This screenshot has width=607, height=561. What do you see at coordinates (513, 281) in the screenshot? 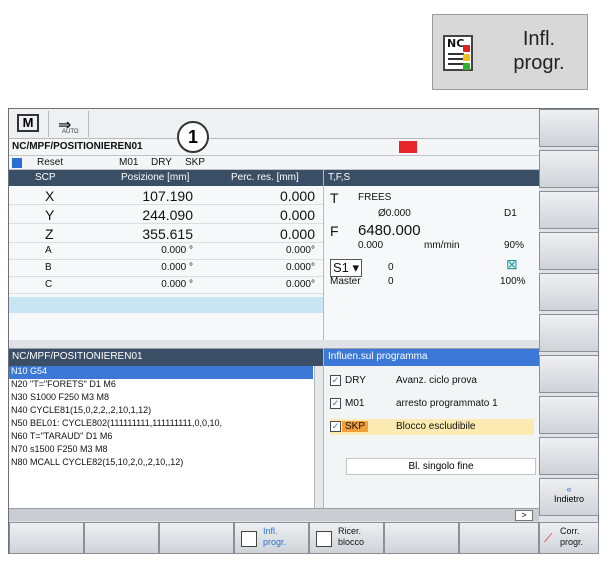
I see `spindle-override: 100%` at bounding box center [513, 281].